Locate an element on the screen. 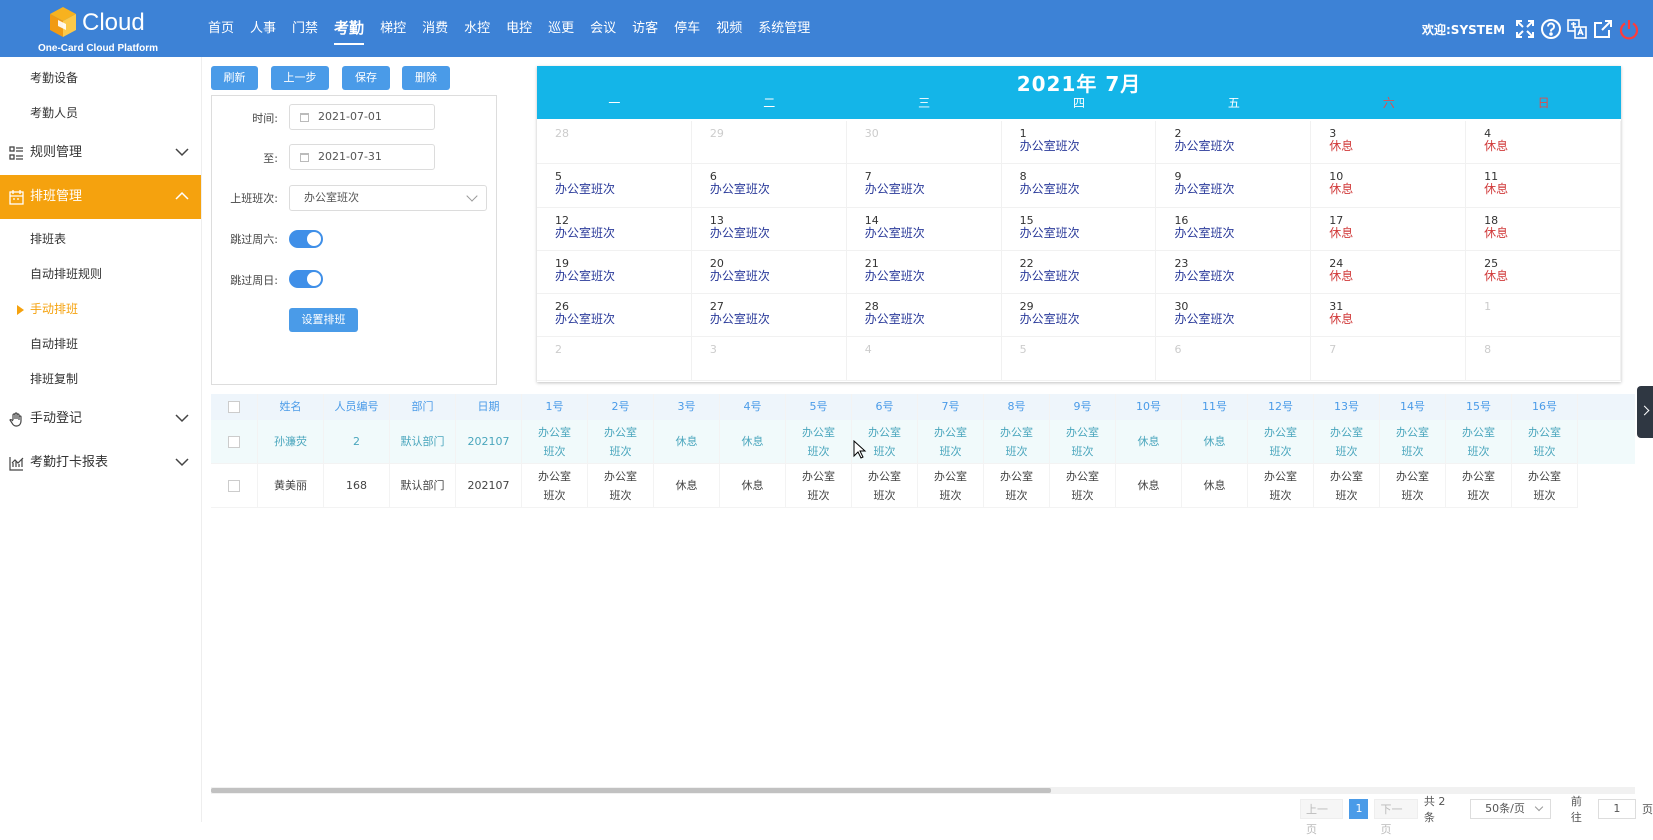  calendar-day: 20 办公室班次 is located at coordinates (769, 272).